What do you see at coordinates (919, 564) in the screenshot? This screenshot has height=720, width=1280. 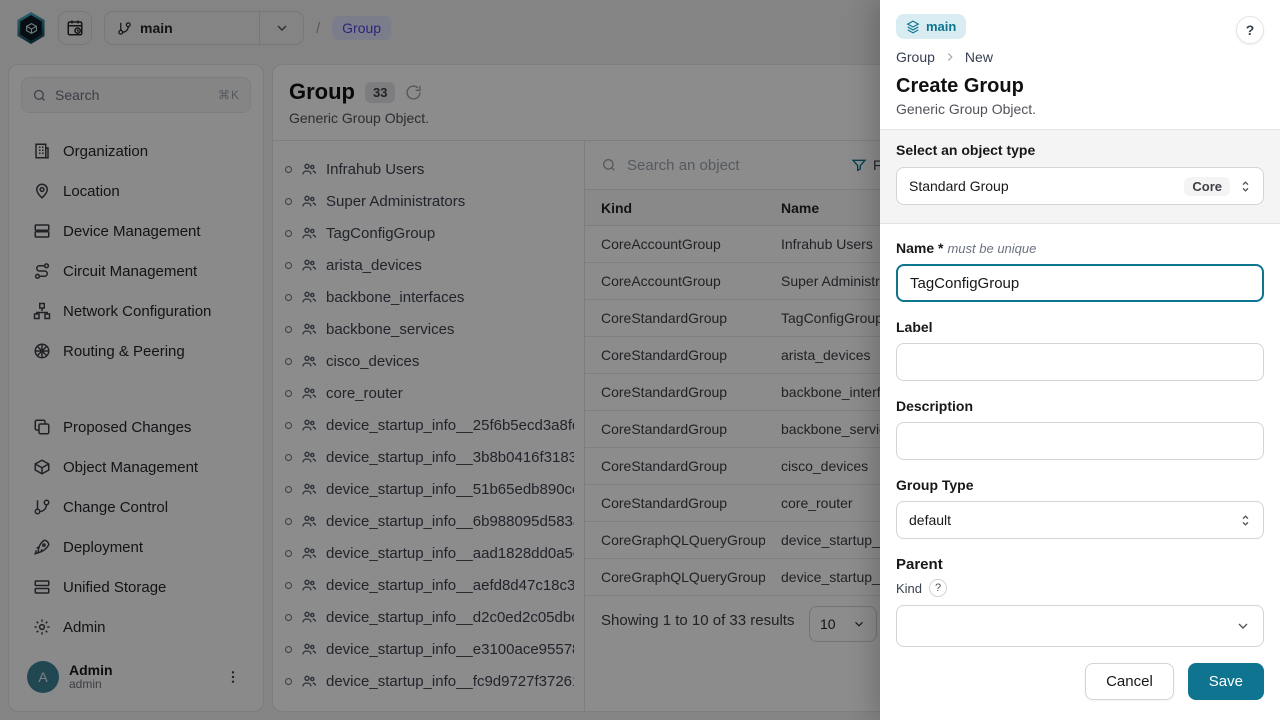 I see `parent-section-label: Parent` at bounding box center [919, 564].